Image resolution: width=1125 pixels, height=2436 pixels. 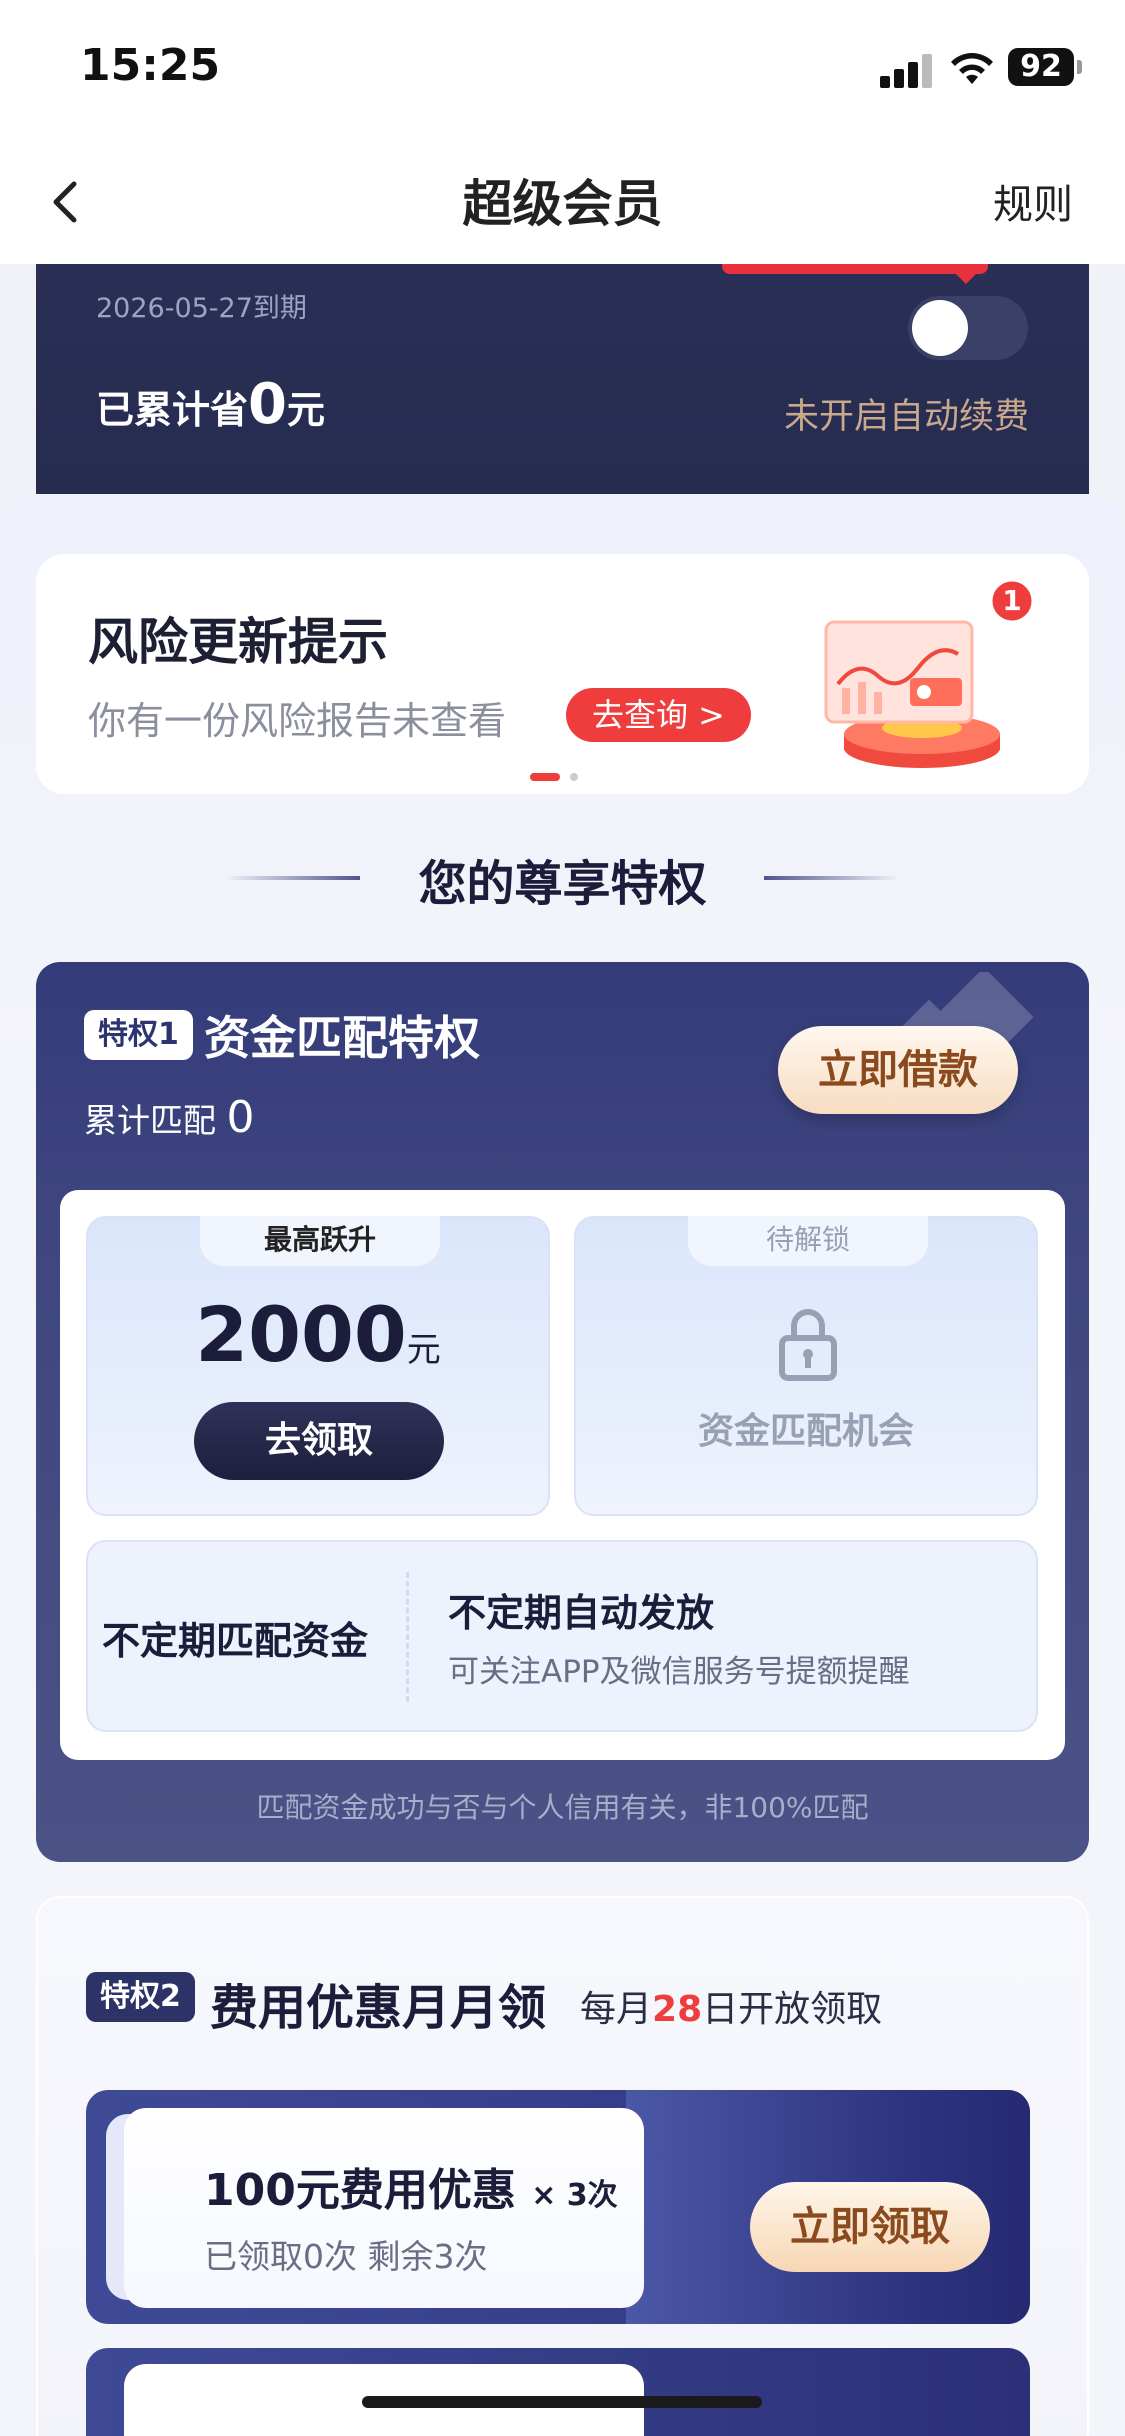 I want to click on lock-icon, so click(x=808, y=1345).